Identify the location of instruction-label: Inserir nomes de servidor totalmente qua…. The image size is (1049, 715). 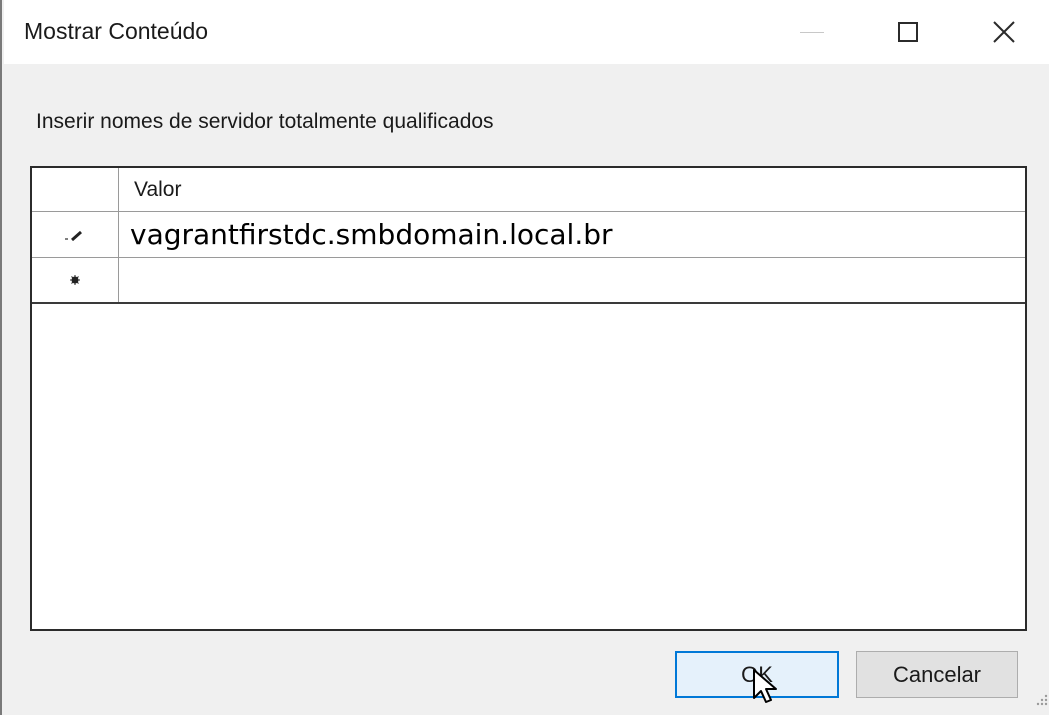
(265, 121).